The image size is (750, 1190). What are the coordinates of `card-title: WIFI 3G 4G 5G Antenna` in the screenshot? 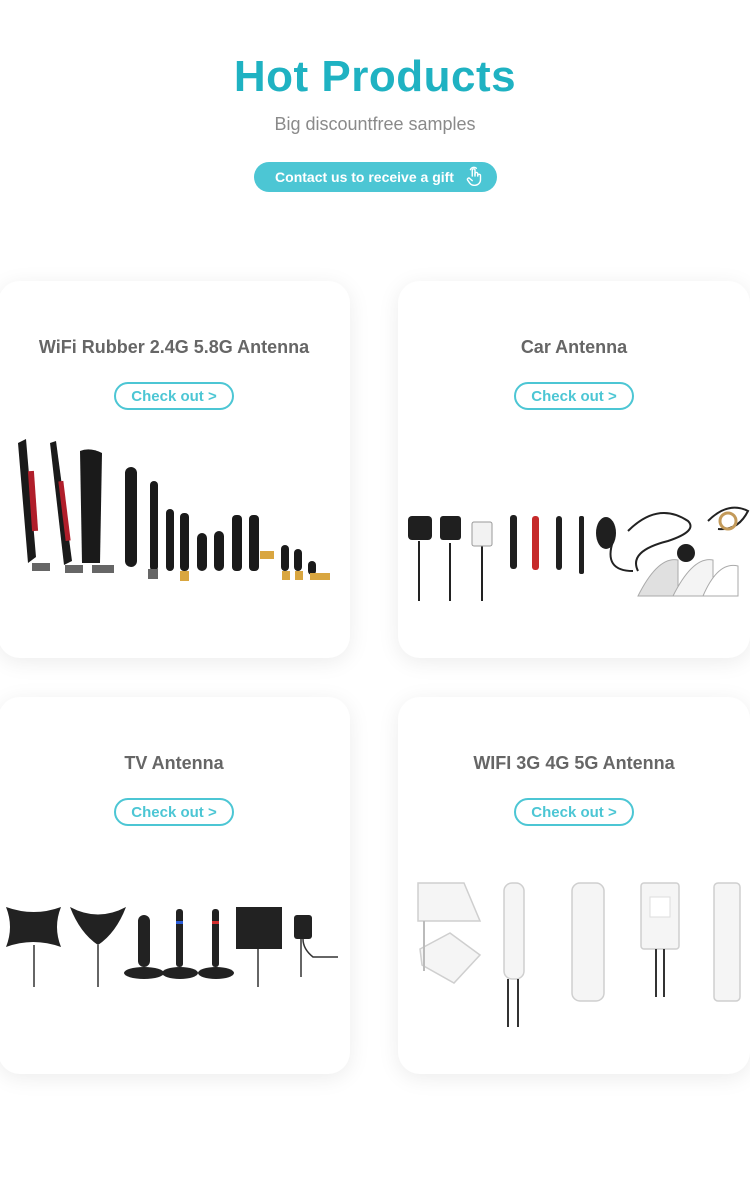 It's located at (574, 763).